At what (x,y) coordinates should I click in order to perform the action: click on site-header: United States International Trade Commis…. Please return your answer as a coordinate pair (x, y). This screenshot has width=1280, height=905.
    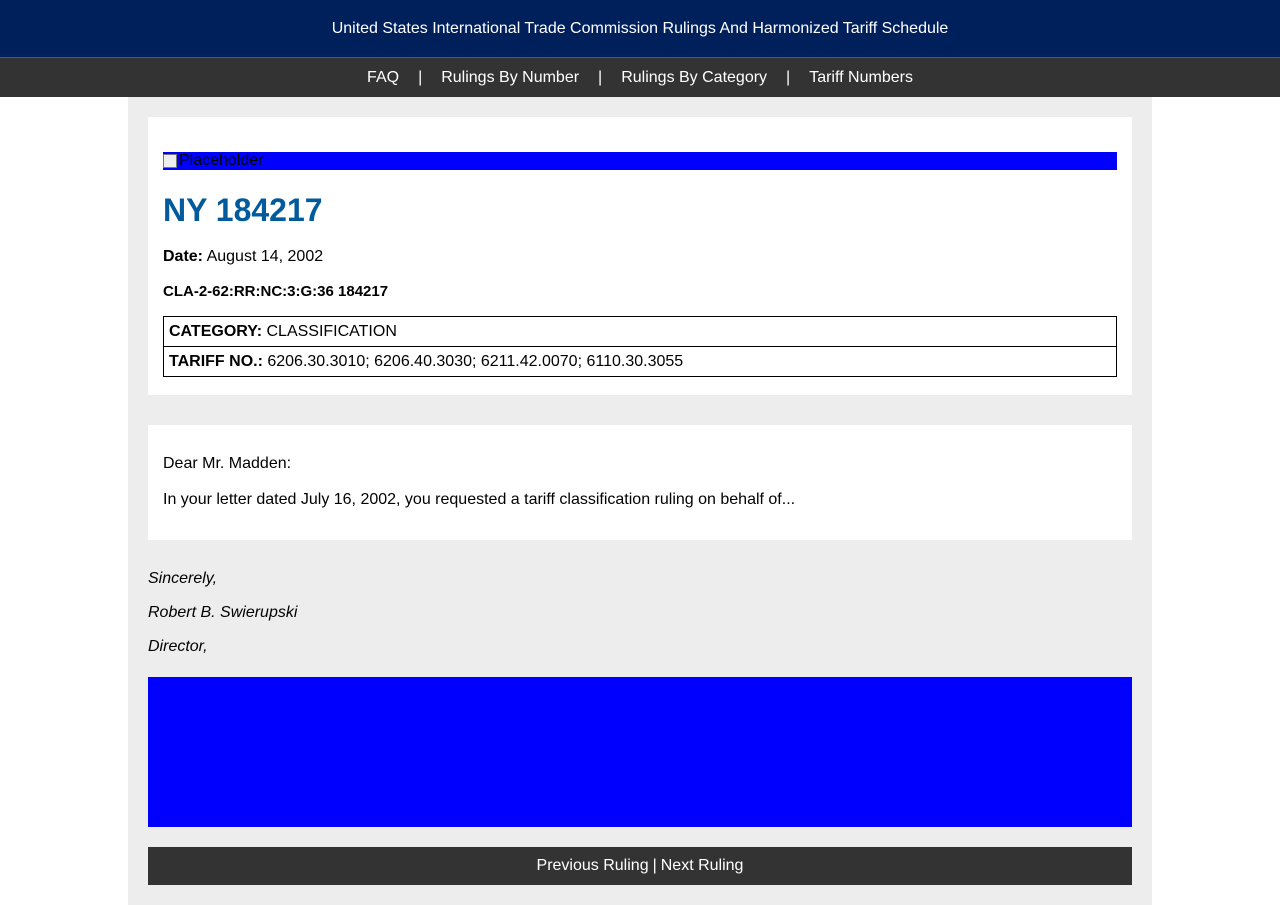
    Looking at the image, I should click on (640, 29).